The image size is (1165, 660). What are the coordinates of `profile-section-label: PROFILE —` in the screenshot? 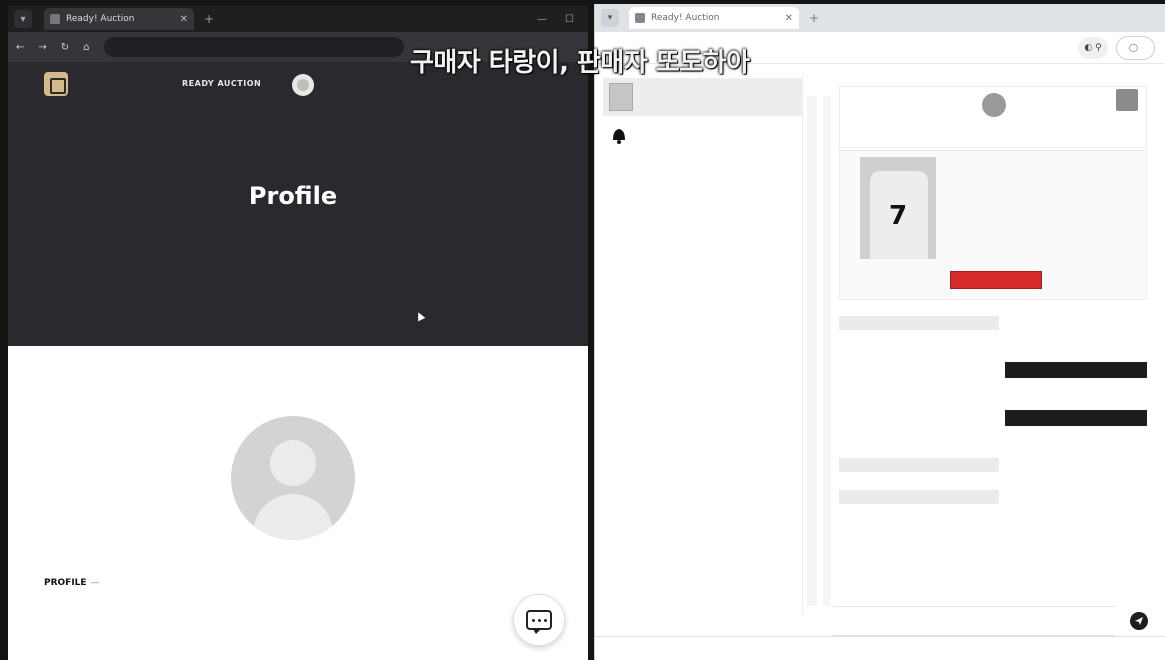 It's located at (72, 583).